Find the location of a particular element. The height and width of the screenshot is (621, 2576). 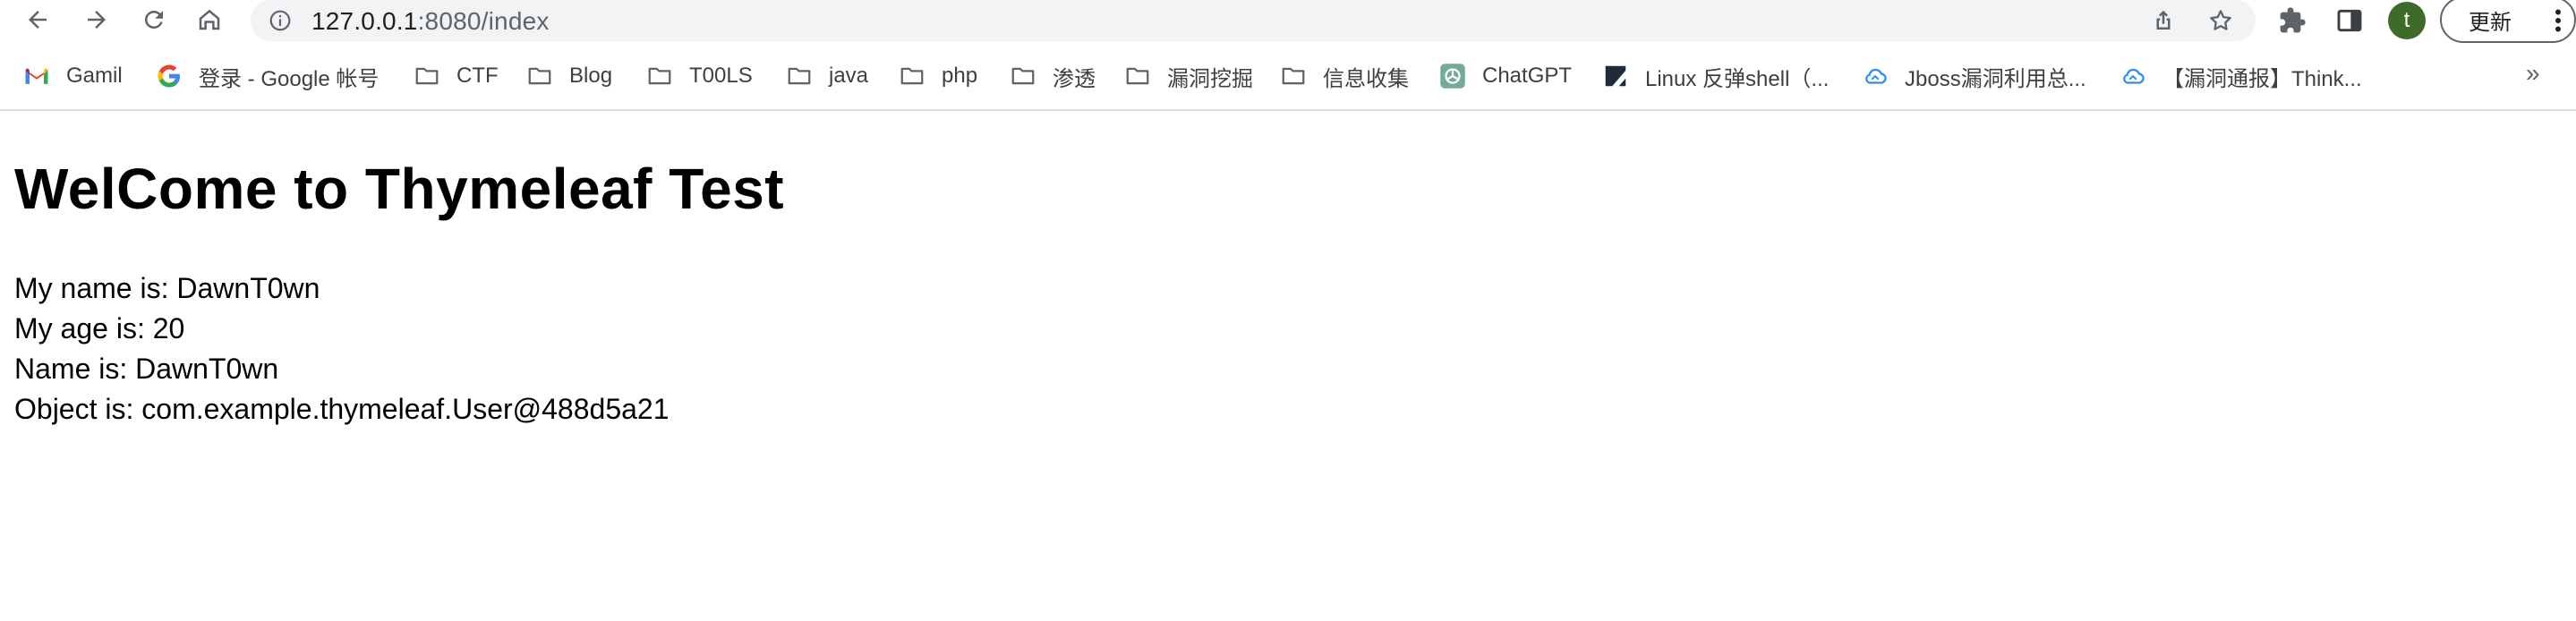

star-icon is located at coordinates (2220, 20).